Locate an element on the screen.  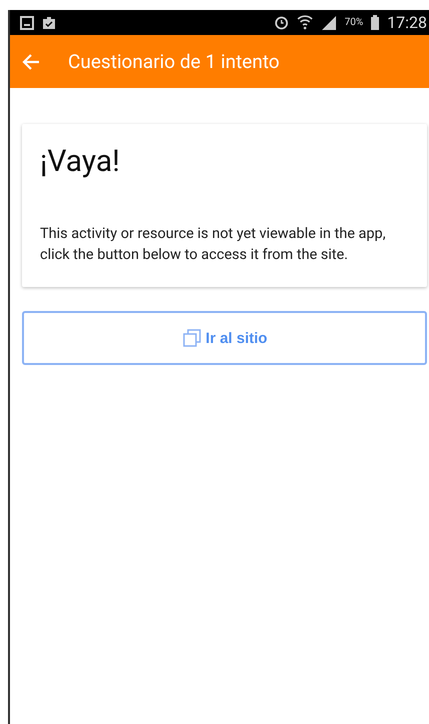
clock-time: 17:28 is located at coordinates (407, 22).